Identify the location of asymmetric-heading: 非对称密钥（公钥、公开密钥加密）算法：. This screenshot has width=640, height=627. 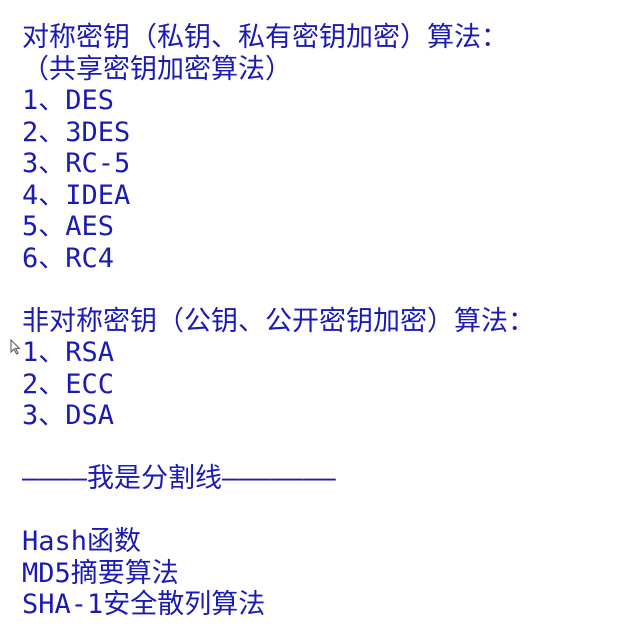
(278, 321).